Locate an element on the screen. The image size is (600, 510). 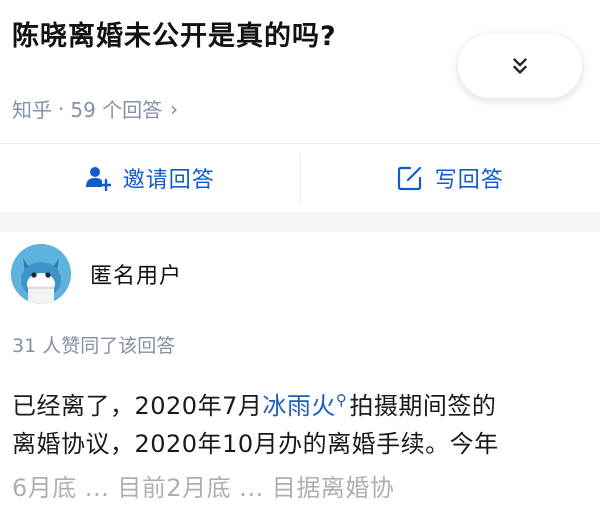
source-label: 知乎 is located at coordinates (32, 108).